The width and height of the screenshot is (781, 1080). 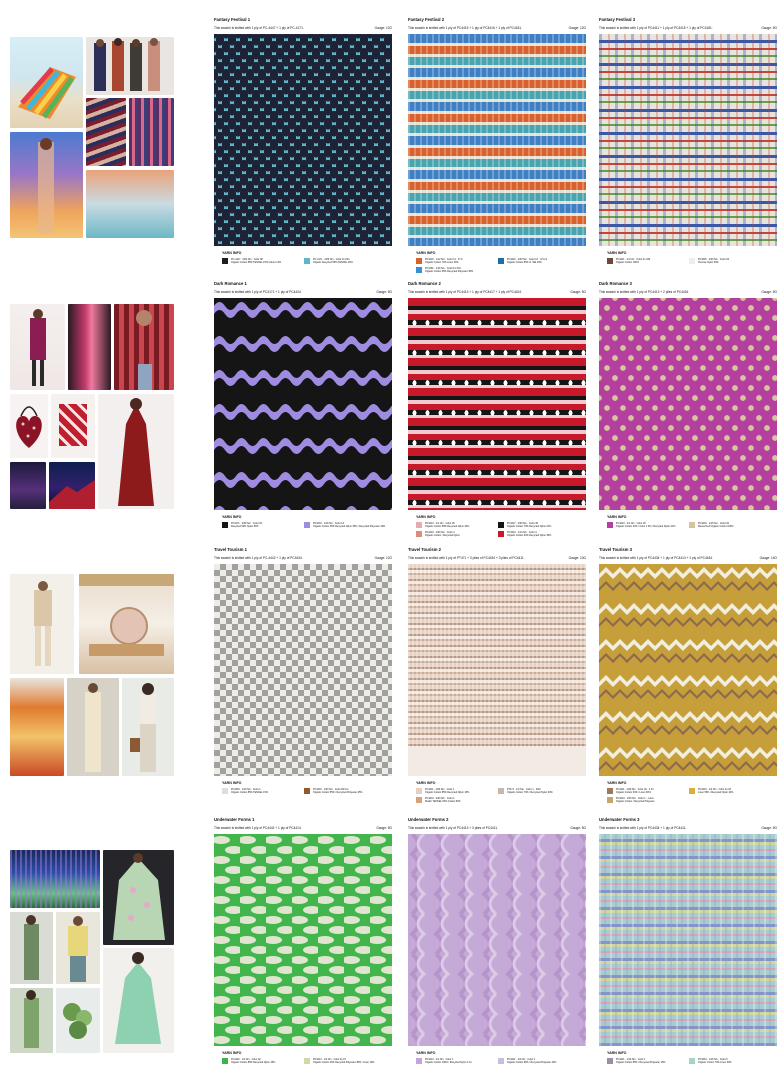 I want to click on knit-swatch-dr2, so click(x=497, y=404).